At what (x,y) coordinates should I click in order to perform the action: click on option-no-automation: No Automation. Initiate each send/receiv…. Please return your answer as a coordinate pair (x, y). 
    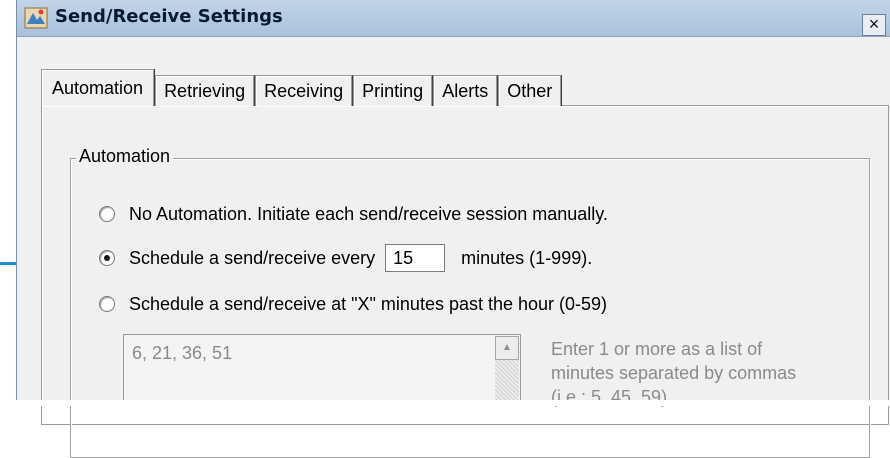
    Looking at the image, I should click on (353, 214).